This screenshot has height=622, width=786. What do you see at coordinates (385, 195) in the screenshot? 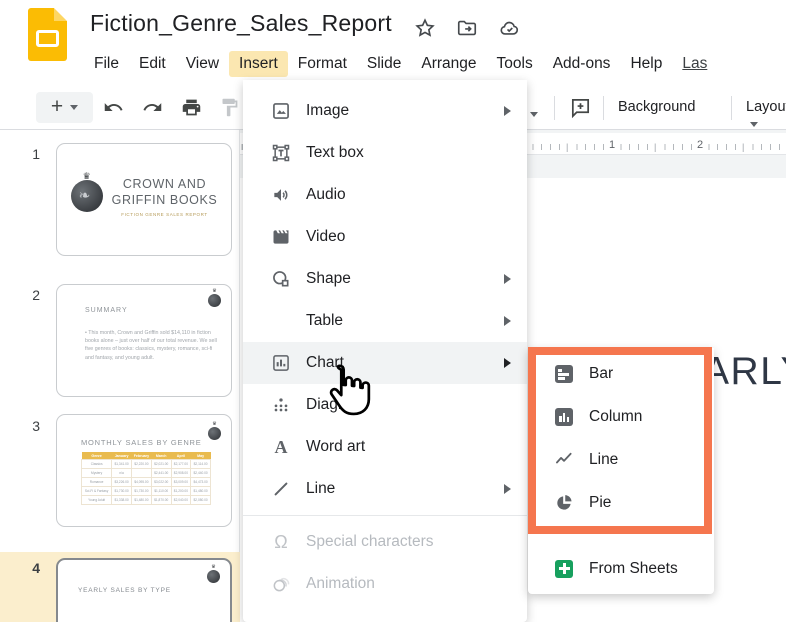
I see `menu-item-audio: Audio` at bounding box center [385, 195].